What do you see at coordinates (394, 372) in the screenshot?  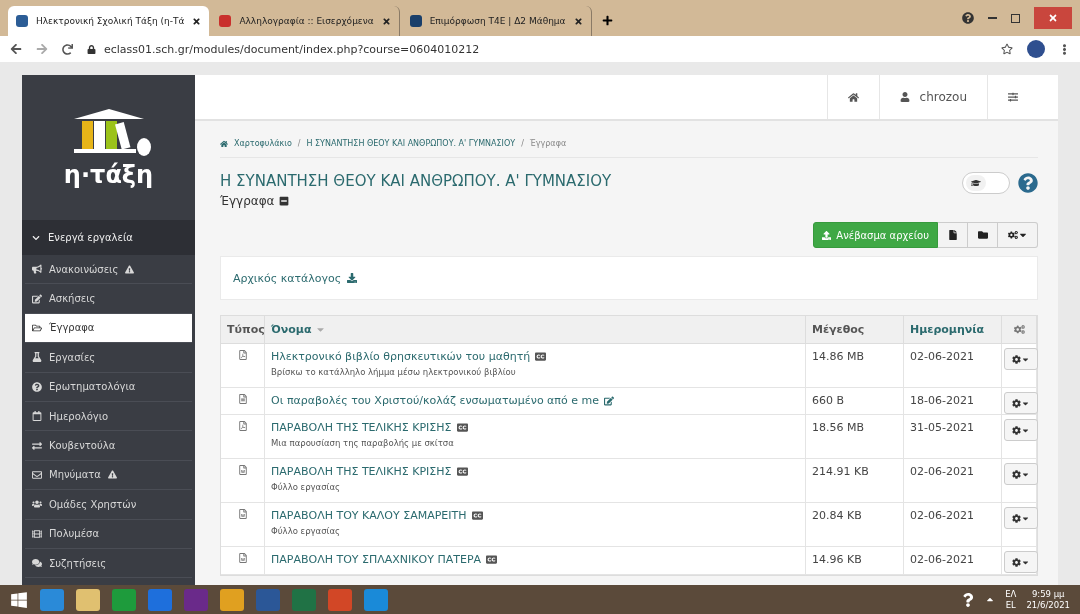 I see `file-description: Βρίσκω το κατάλληλο λήμμα μέσω ηλεκτρονικού βιβλίου` at bounding box center [394, 372].